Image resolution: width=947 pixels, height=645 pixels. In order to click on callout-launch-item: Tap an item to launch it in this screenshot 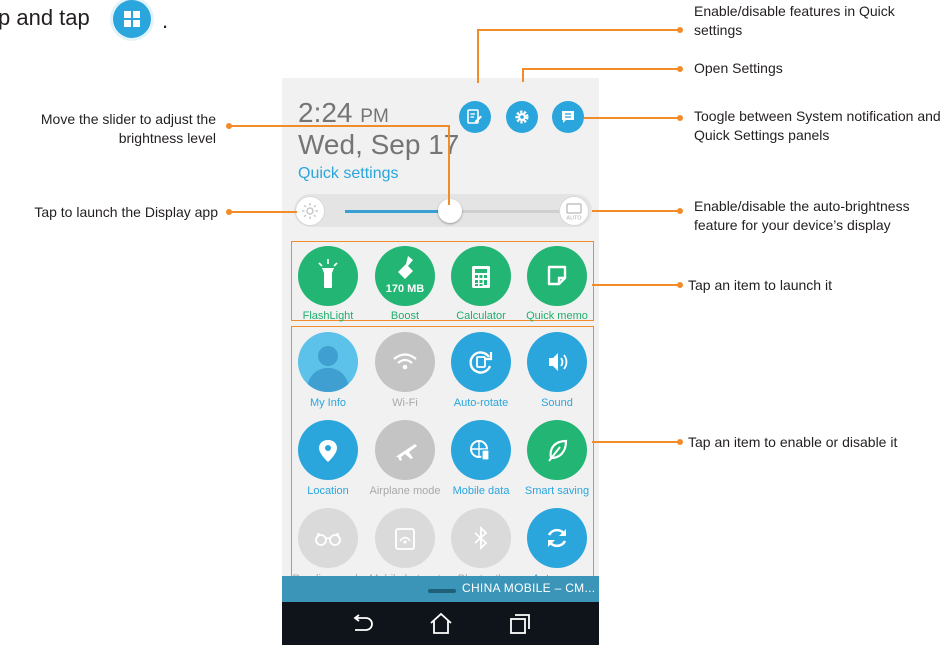, I will do `click(760, 285)`.